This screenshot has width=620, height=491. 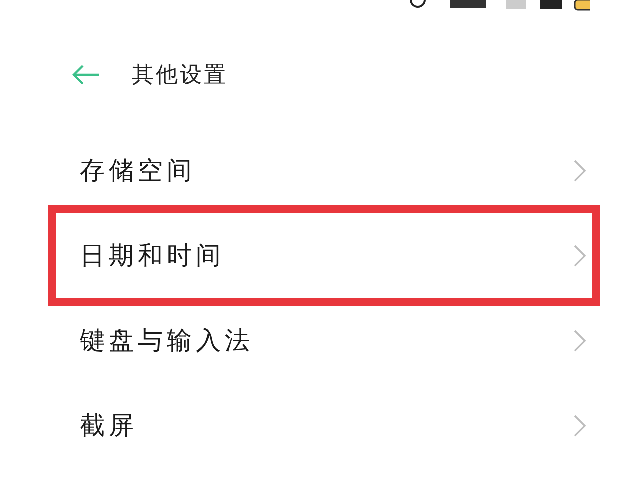 I want to click on settings-item: 键盘与输入法, so click(x=324, y=340).